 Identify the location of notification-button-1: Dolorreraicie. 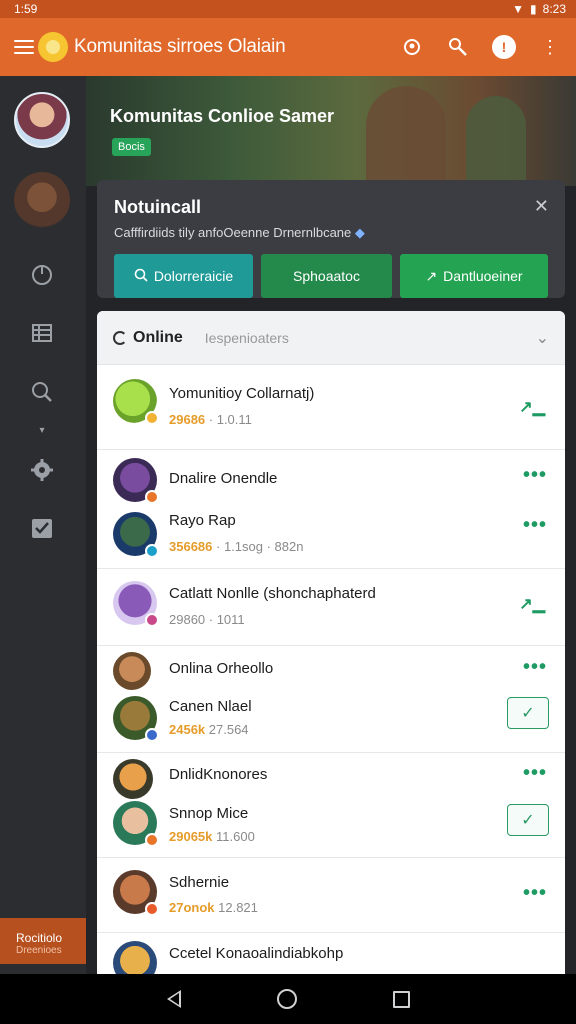
(183, 276).